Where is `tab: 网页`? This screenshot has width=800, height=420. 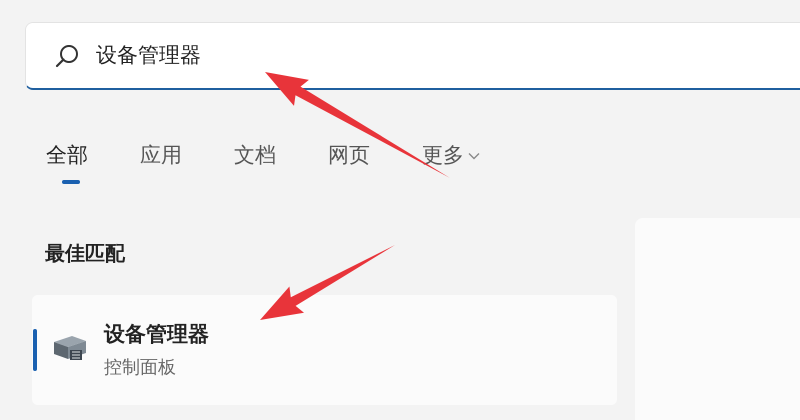
tab: 网页 is located at coordinates (349, 156).